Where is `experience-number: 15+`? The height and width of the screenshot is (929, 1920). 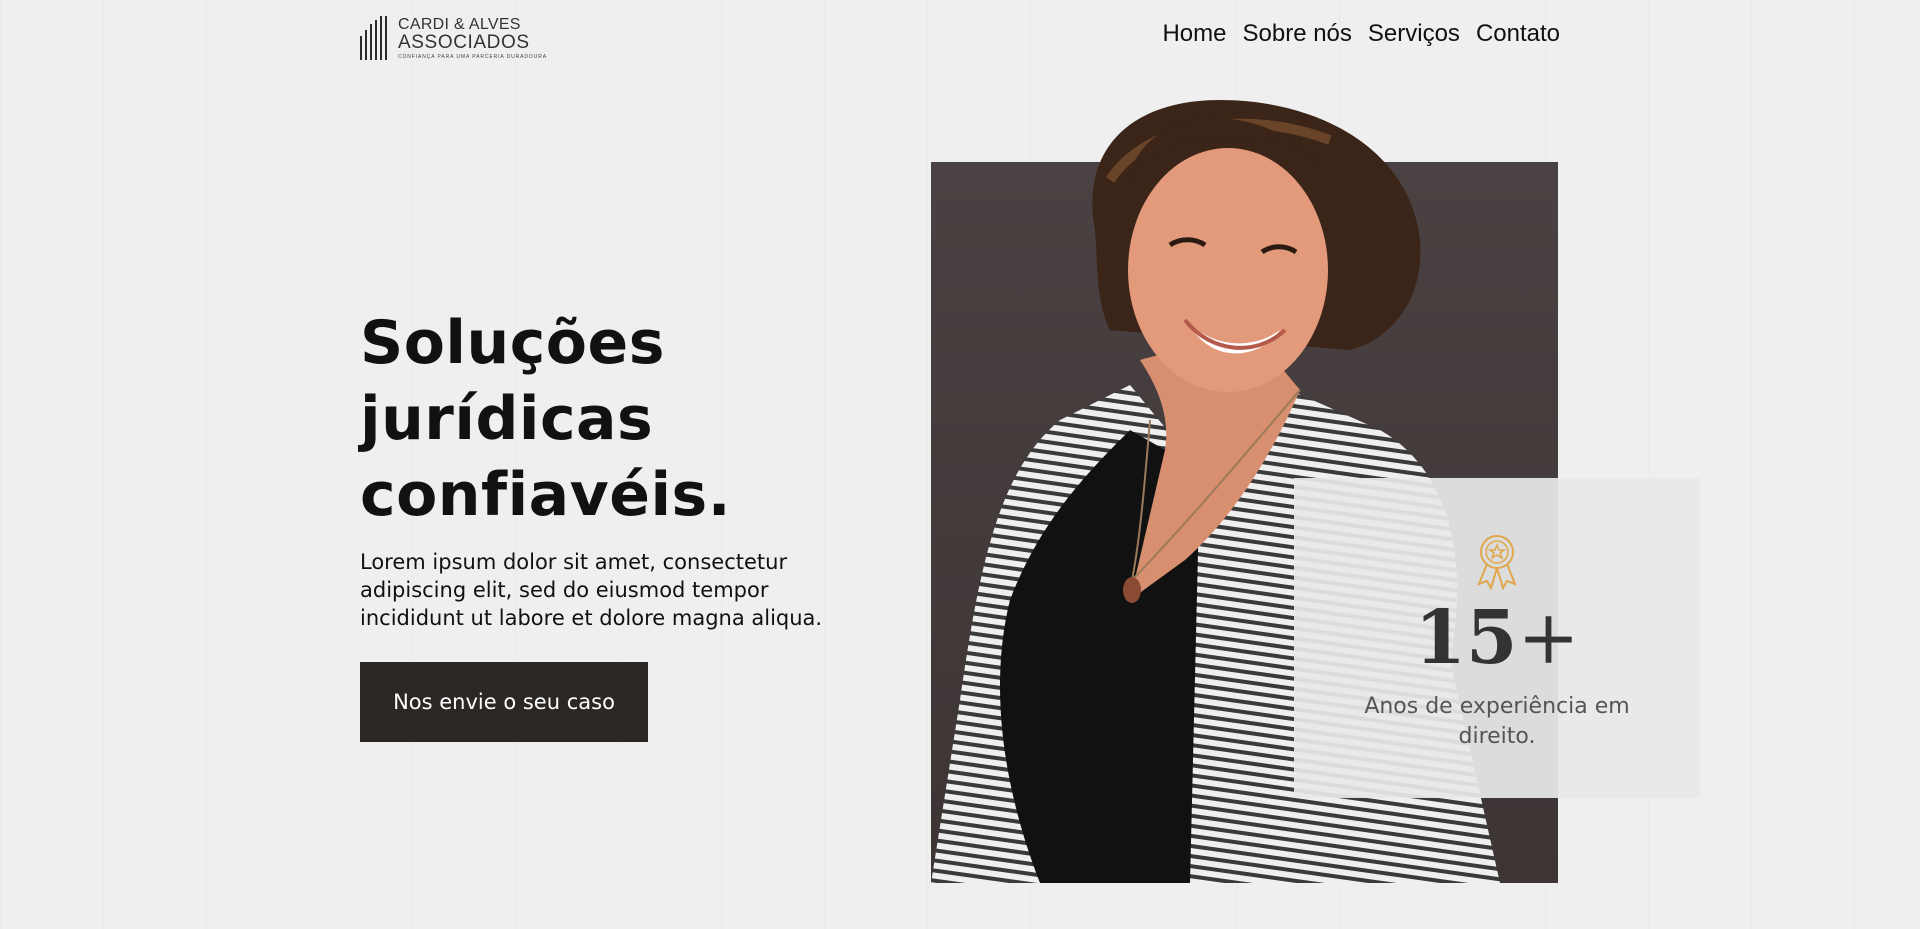 experience-number: 15+ is located at coordinates (1497, 638).